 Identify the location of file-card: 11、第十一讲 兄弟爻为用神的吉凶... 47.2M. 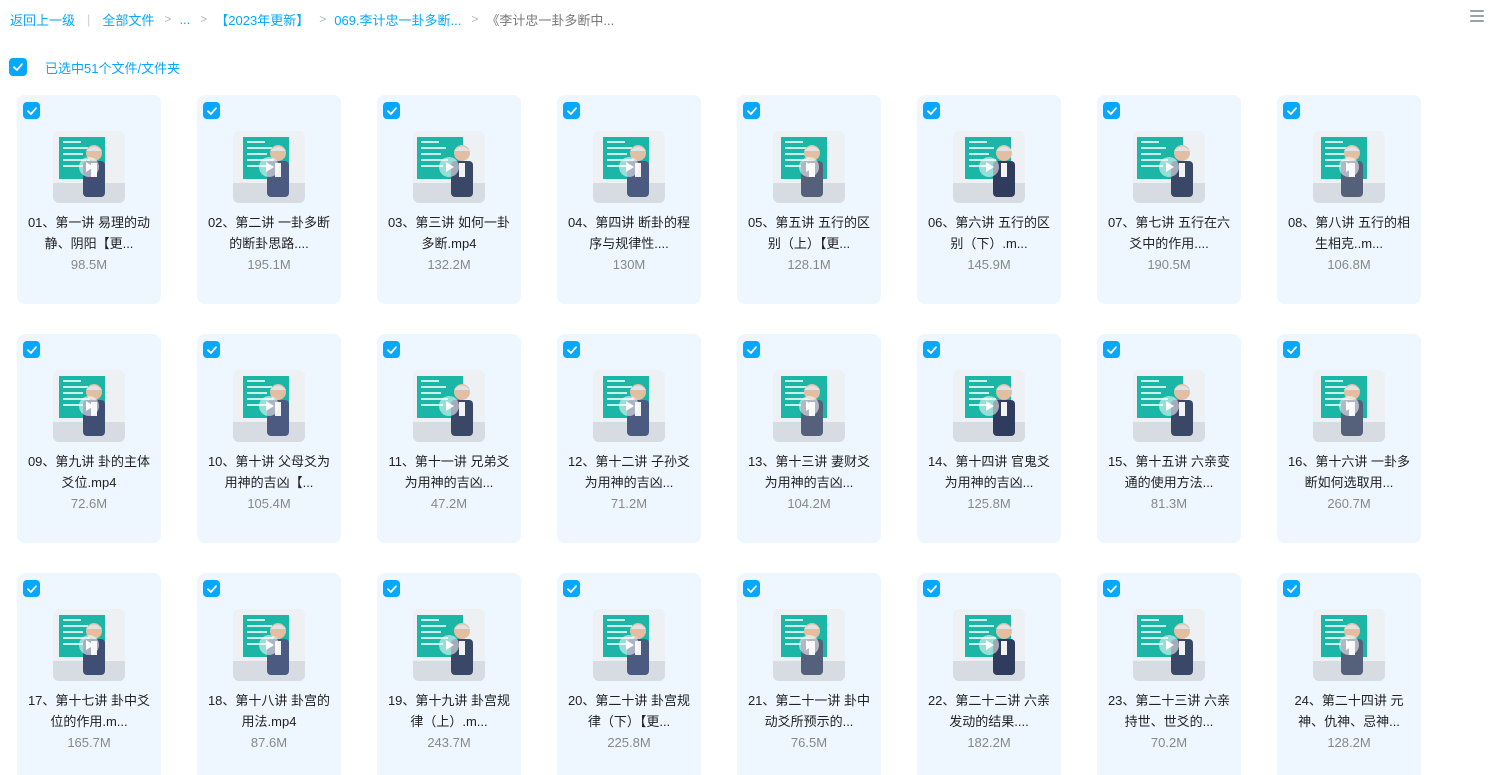
(449, 438).